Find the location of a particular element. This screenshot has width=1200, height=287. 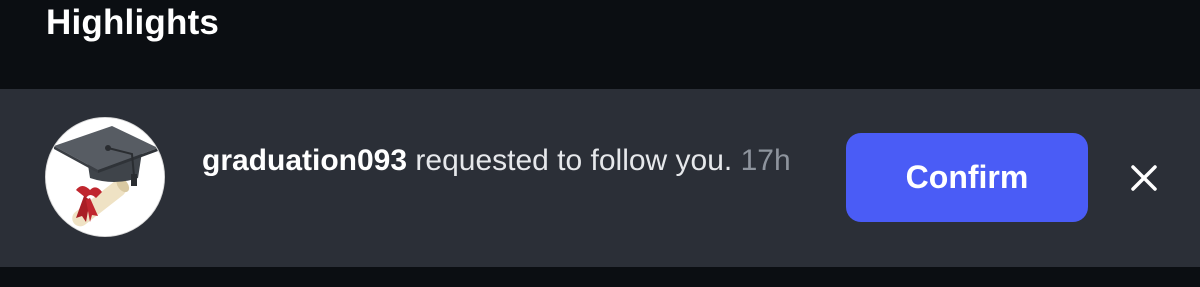

close-icon is located at coordinates (1144, 178).